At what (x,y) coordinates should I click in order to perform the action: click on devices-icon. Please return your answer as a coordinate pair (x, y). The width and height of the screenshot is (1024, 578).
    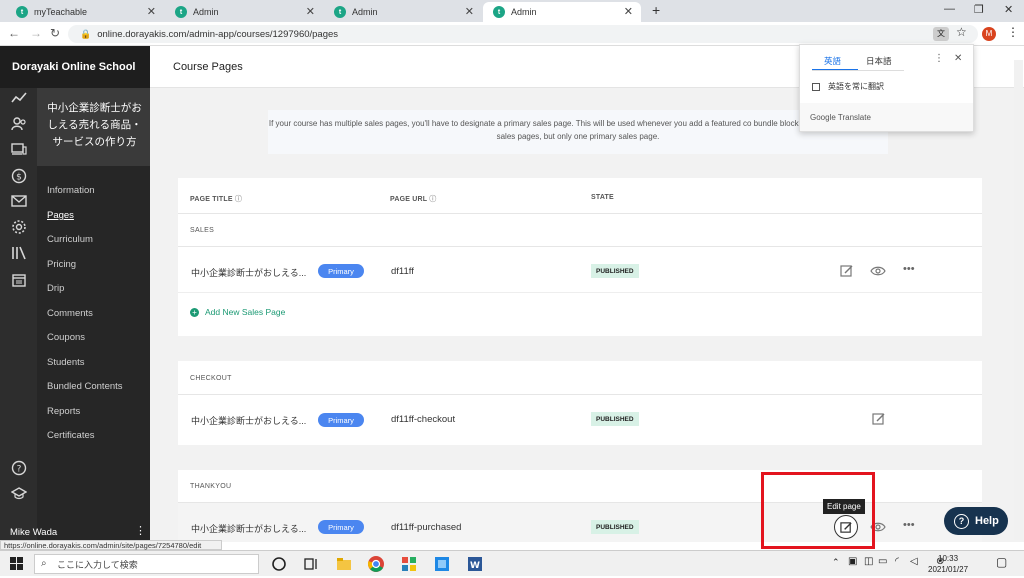
    Looking at the image, I should click on (18, 150).